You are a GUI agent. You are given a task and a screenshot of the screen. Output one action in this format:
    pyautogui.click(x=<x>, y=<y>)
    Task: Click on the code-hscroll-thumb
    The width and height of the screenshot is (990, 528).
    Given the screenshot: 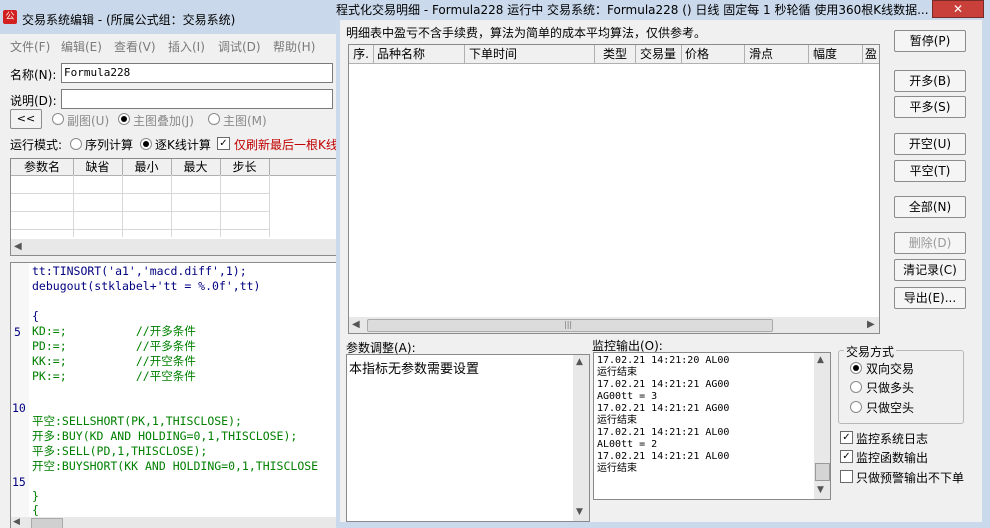 What is the action you would take?
    pyautogui.click(x=47, y=523)
    